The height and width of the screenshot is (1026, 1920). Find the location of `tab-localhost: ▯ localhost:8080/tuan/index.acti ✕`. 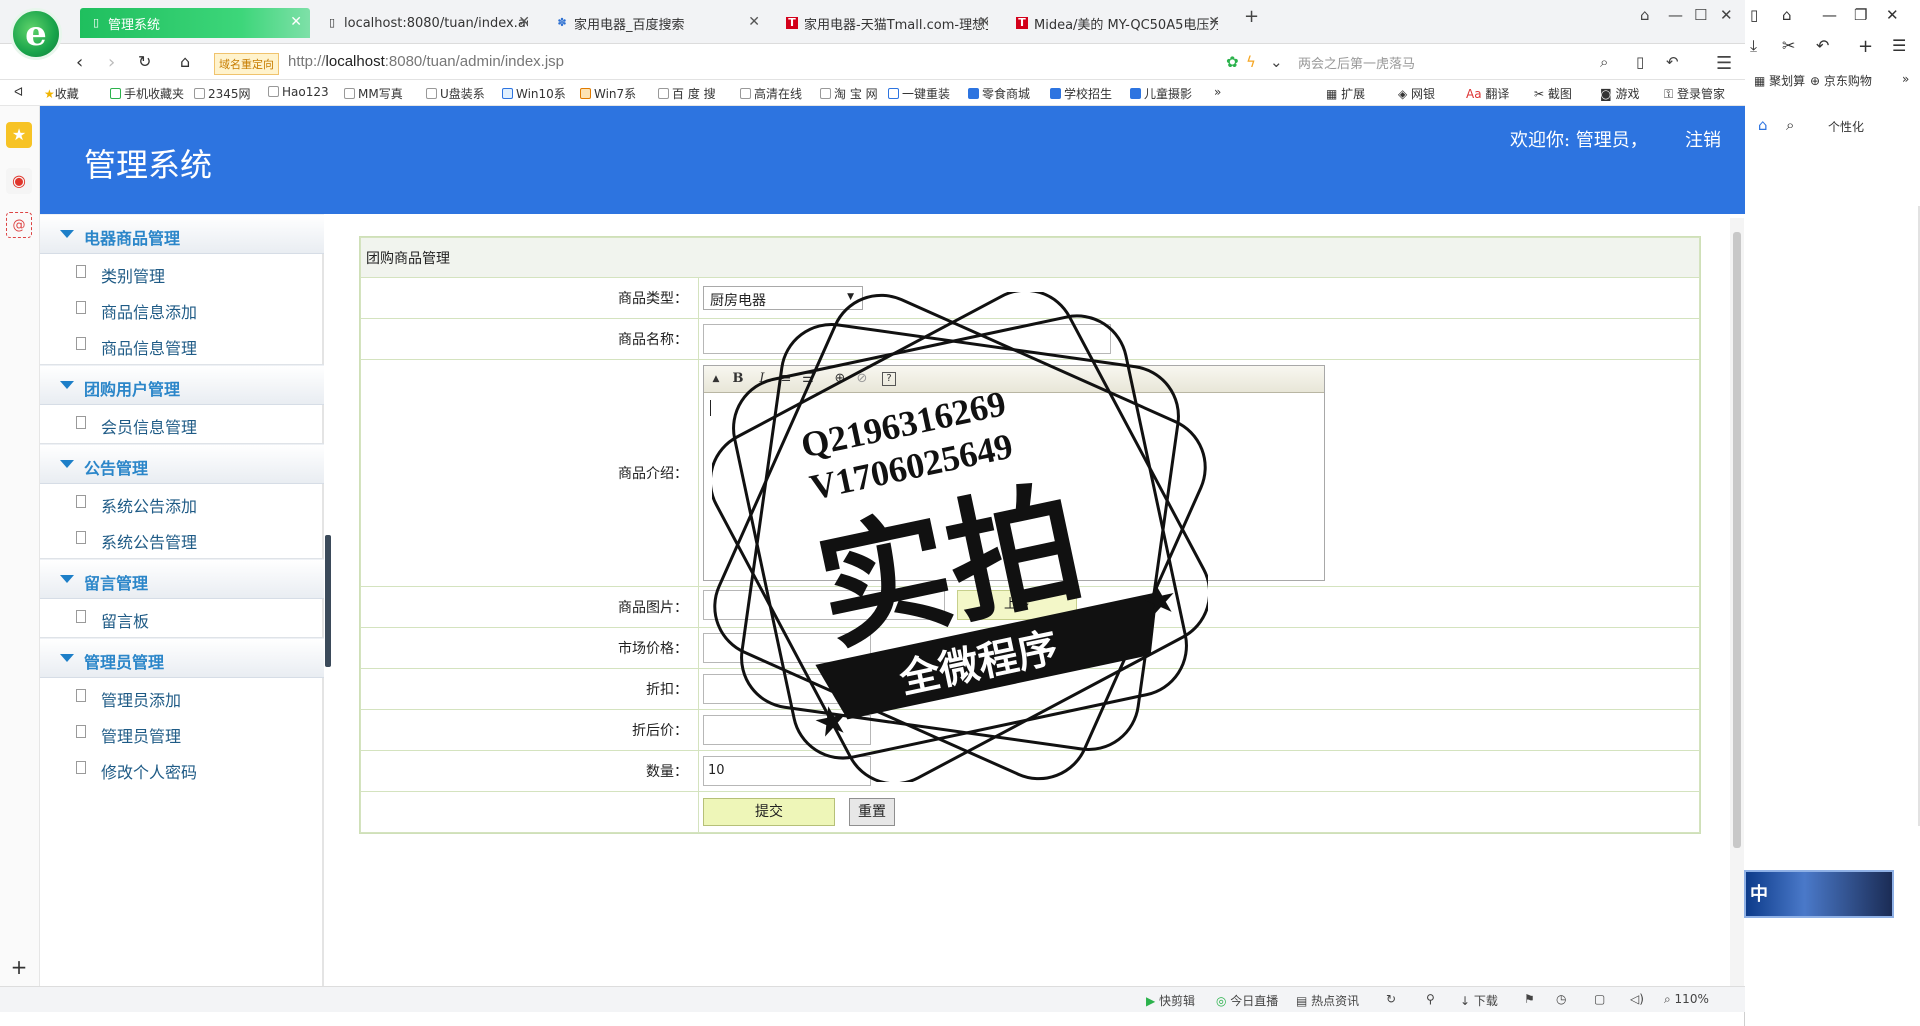

tab-localhost: ▯ localhost:8080/tuan/index.acti ✕ is located at coordinates (427, 23).